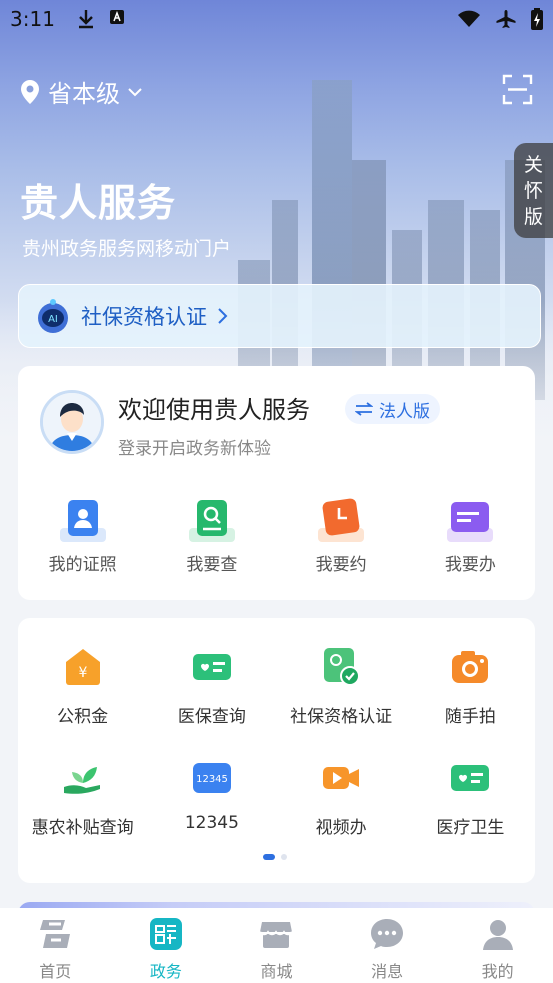 Image resolution: width=553 pixels, height=983 pixels. What do you see at coordinates (116, 17) in the screenshot?
I see `app-notification-icon` at bounding box center [116, 17].